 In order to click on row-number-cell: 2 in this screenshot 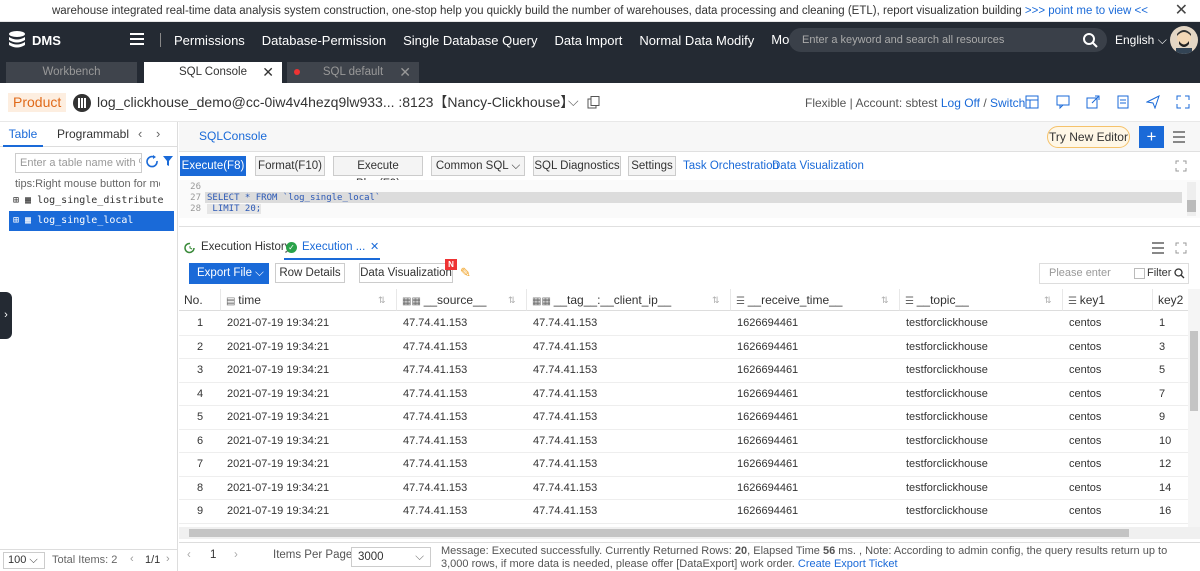, I will do `click(200, 347)`.